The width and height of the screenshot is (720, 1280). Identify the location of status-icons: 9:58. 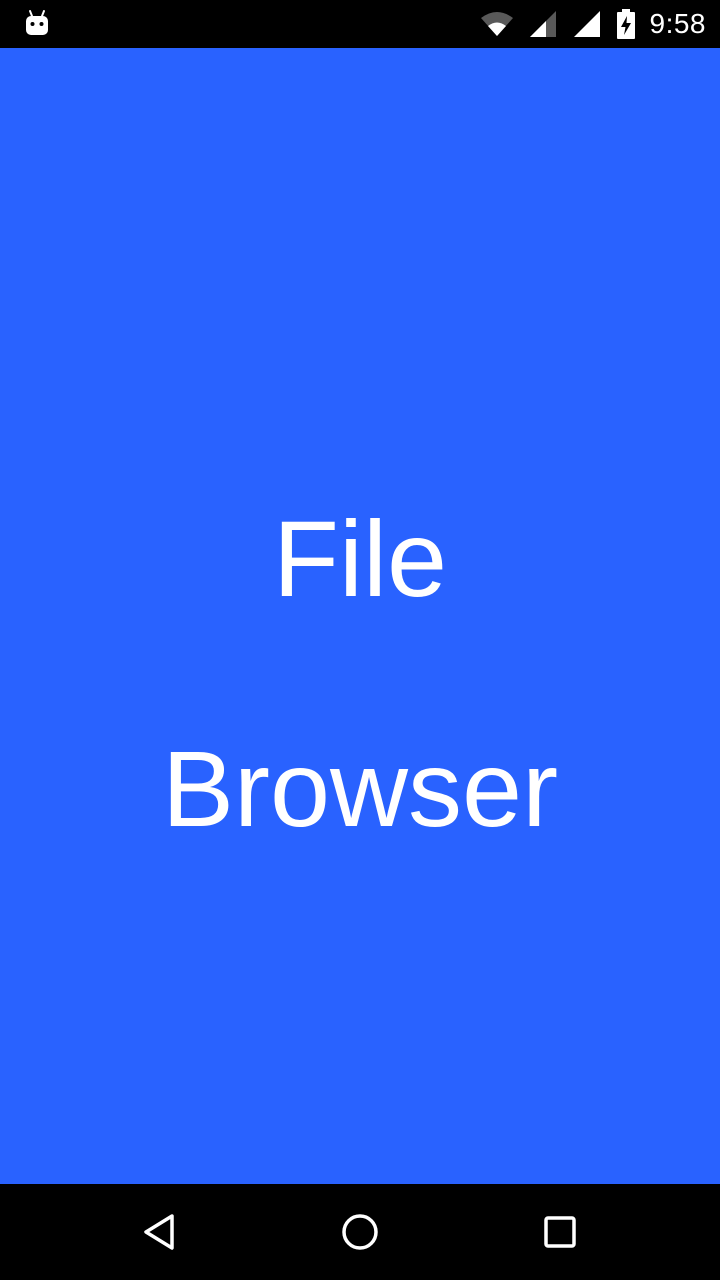
(593, 24).